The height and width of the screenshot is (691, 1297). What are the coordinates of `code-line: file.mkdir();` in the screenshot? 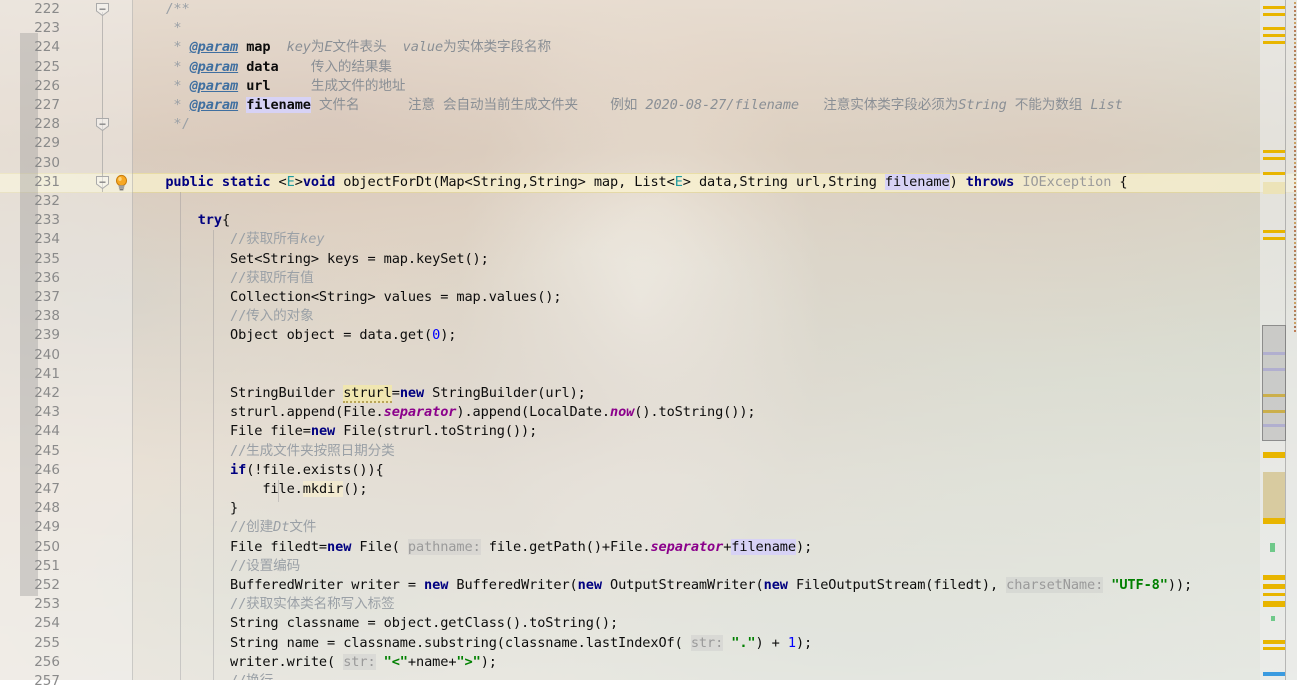 It's located at (250, 489).